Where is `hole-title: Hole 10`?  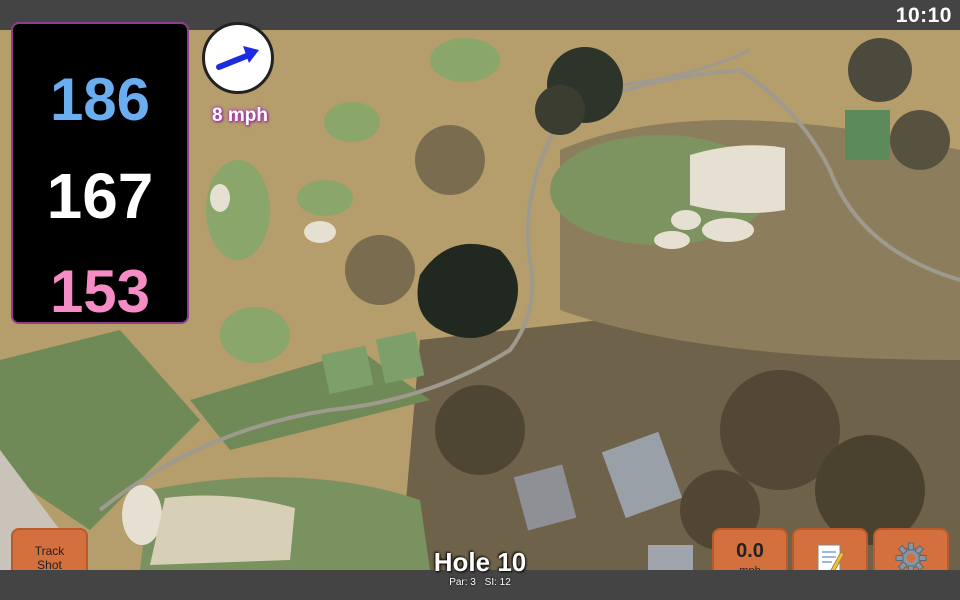
hole-title: Hole 10 is located at coordinates (480, 562).